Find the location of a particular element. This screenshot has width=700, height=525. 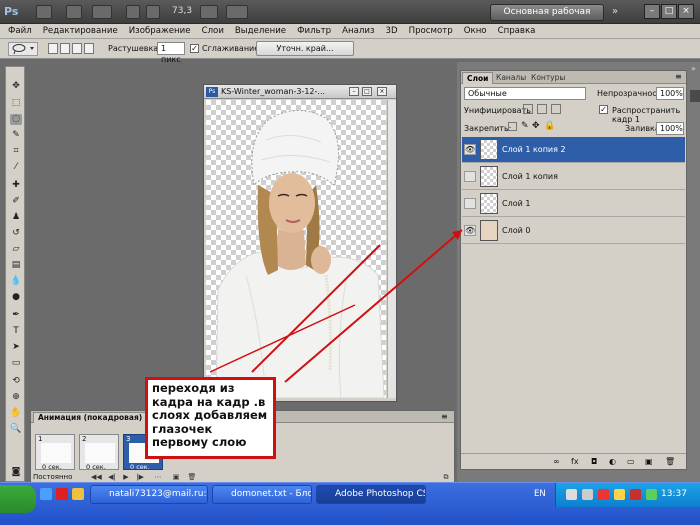

tray-volume-icon is located at coordinates (587, 494).